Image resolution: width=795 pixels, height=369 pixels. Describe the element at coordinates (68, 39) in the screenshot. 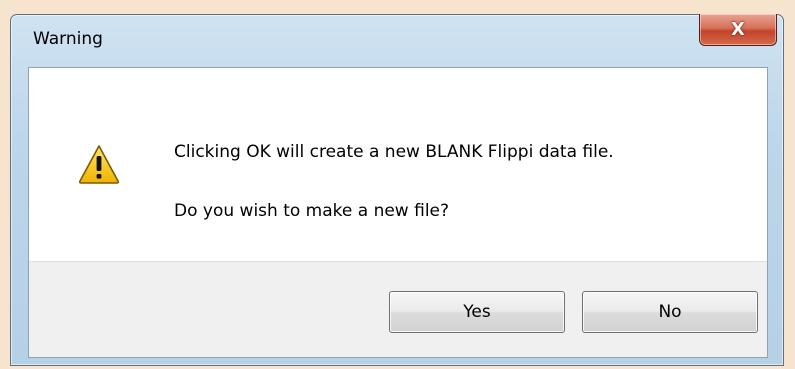

I see `dialog-title: Warning` at that location.